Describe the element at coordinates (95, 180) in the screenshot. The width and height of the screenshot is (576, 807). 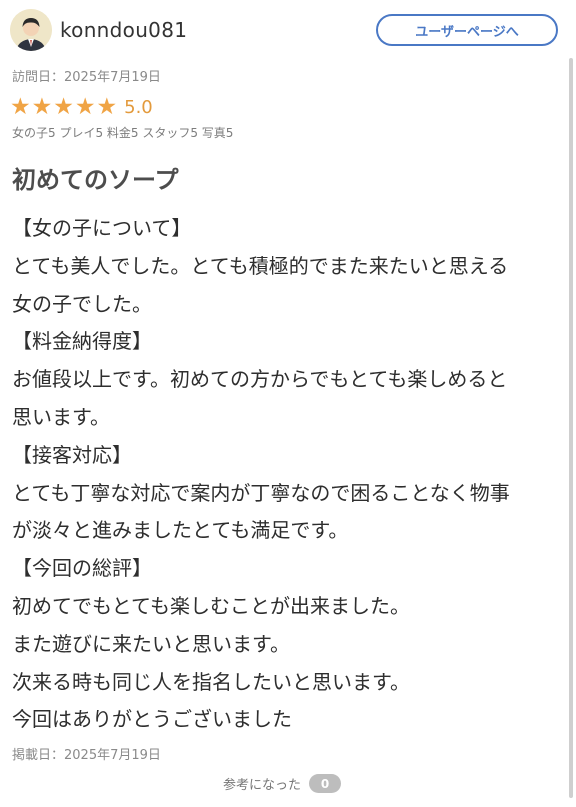
I see `review-title: 初めてのソープ` at that location.